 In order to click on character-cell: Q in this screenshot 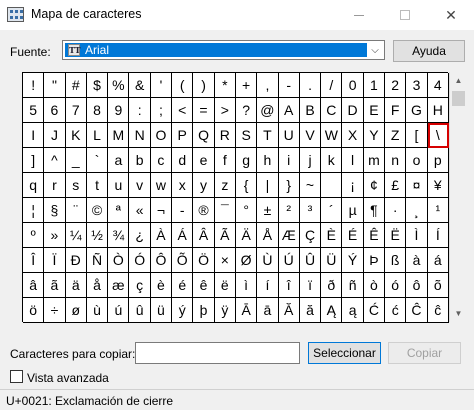, I will do `click(204, 135)`.